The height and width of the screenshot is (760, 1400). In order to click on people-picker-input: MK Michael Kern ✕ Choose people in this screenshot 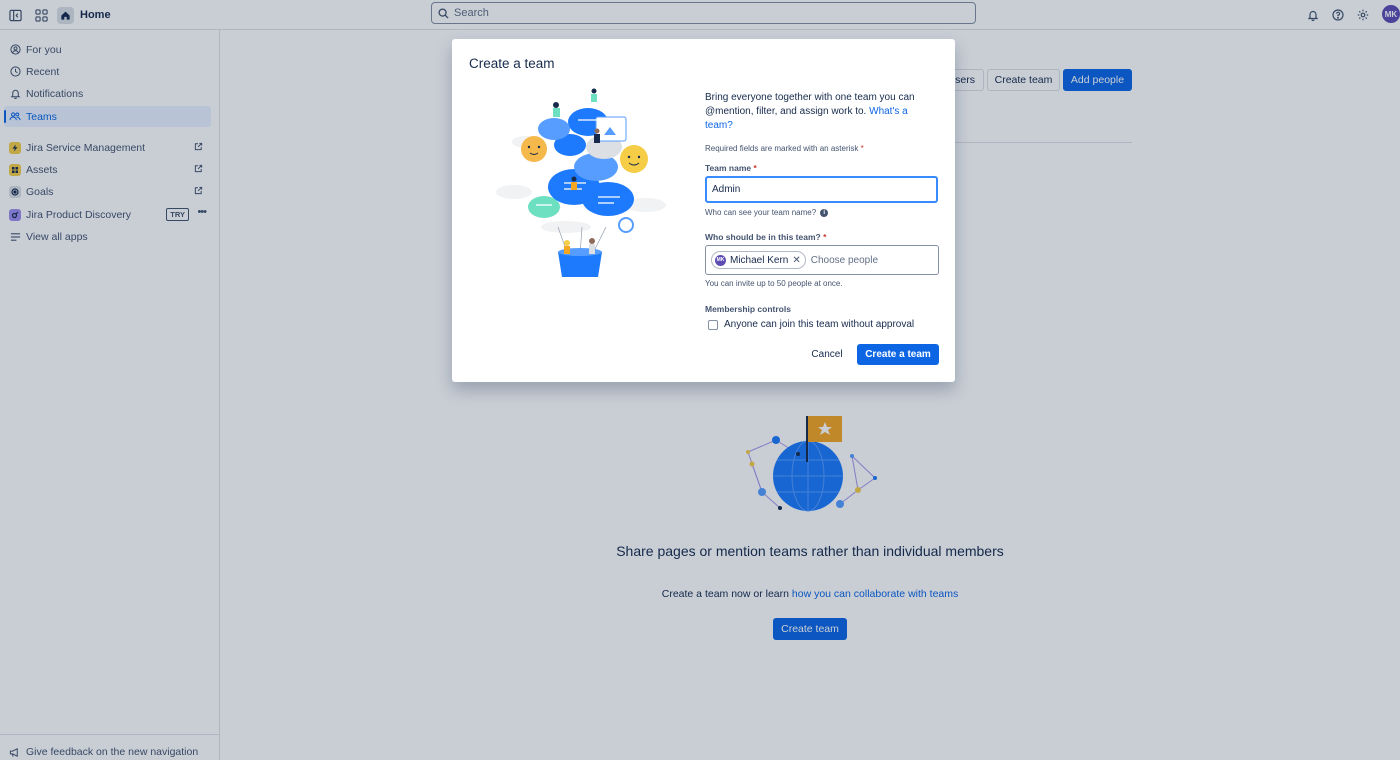, I will do `click(822, 260)`.